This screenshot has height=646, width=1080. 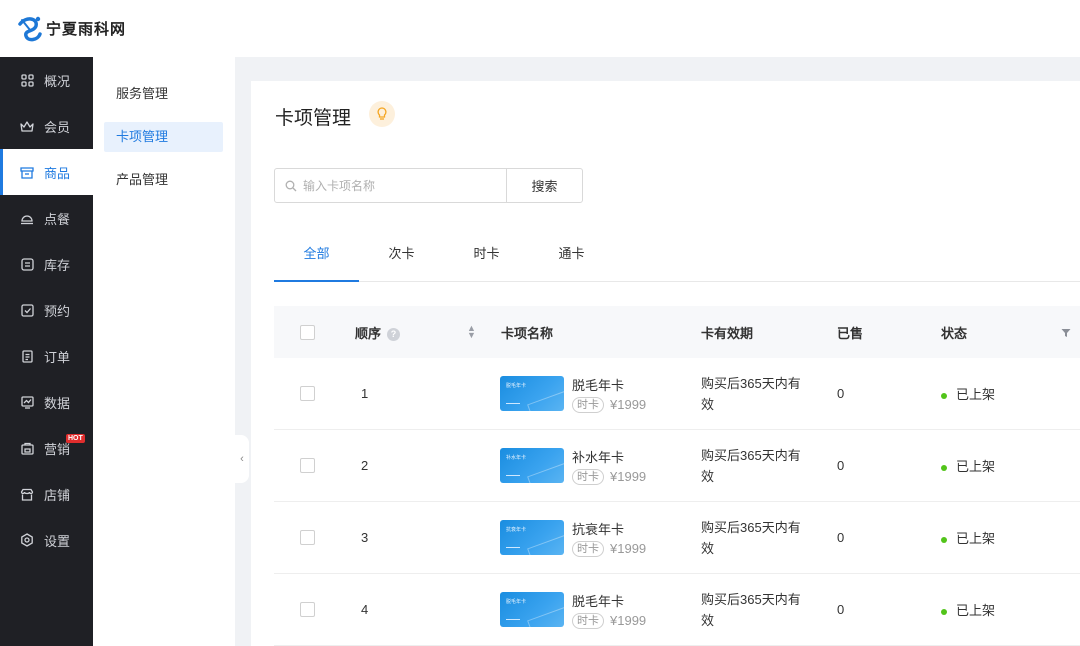 I want to click on sub-menu: 服务管理 卡项管理 产品管理, so click(x=164, y=351).